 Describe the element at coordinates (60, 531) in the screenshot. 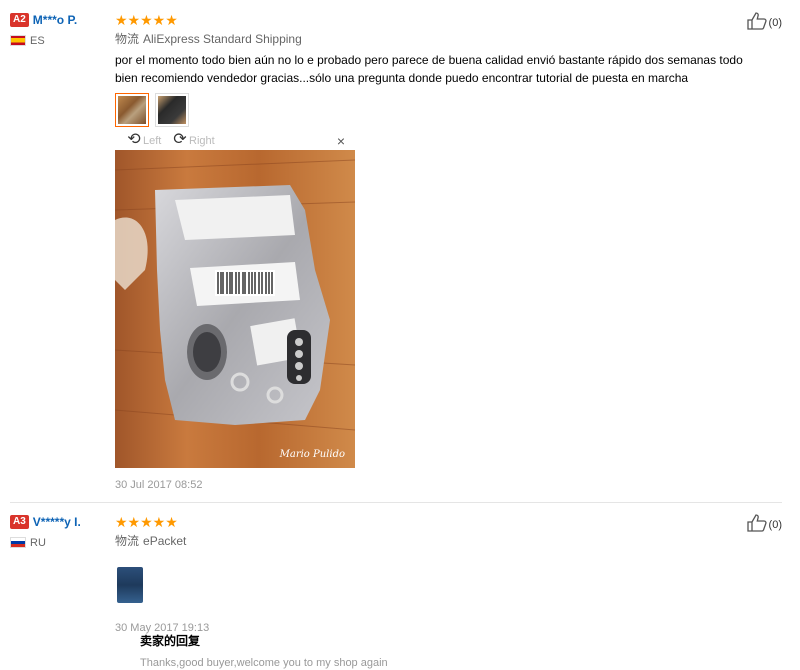

I see `reviewer-info: A3 V*****y I. RU` at that location.